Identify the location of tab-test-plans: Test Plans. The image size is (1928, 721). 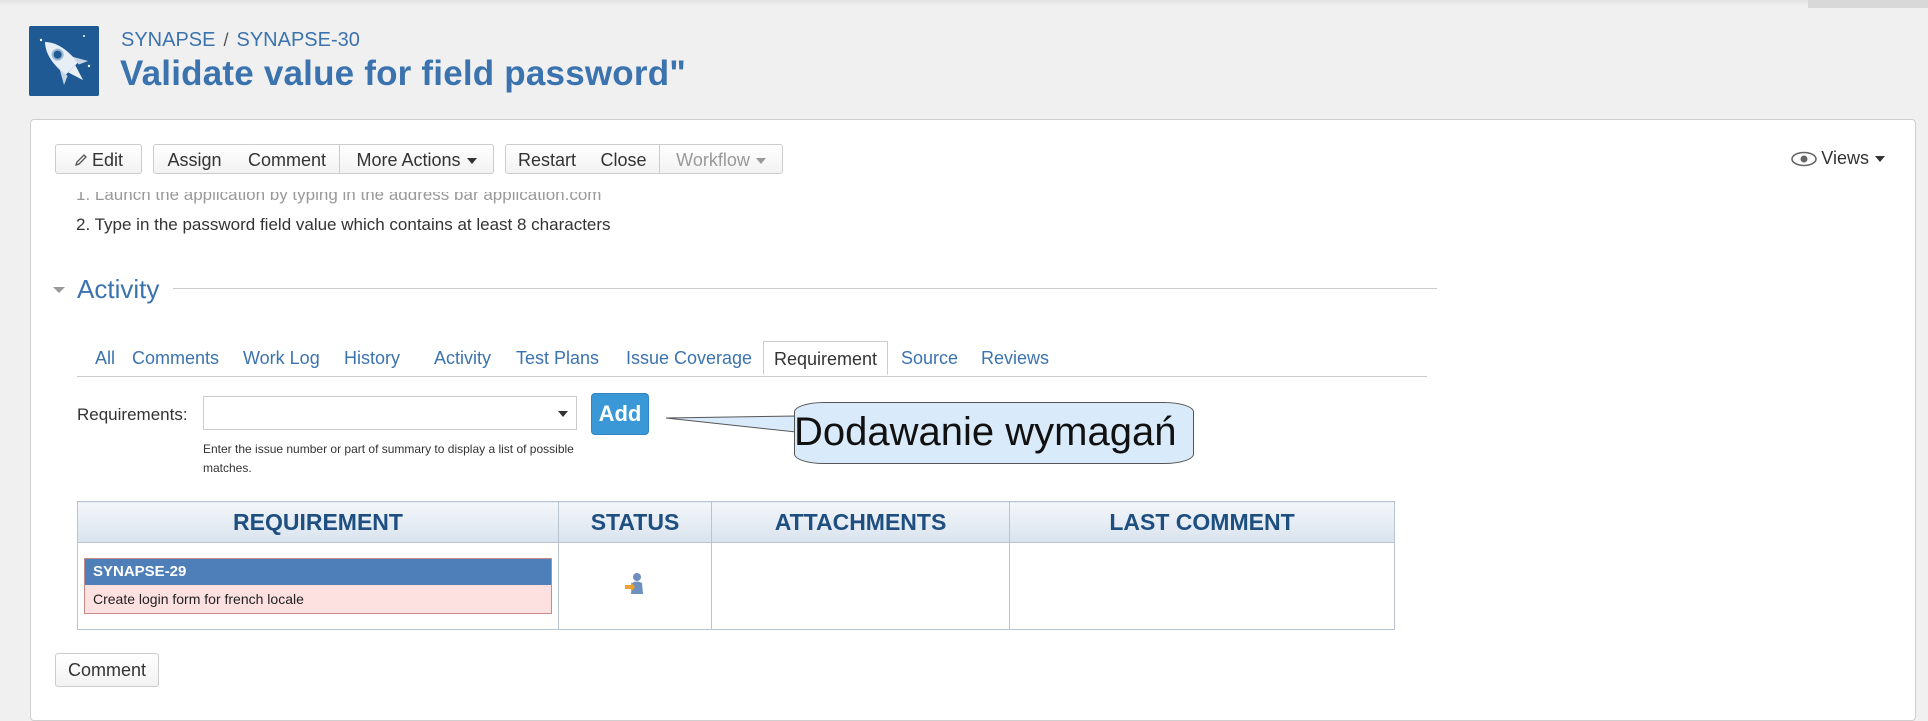
(557, 358).